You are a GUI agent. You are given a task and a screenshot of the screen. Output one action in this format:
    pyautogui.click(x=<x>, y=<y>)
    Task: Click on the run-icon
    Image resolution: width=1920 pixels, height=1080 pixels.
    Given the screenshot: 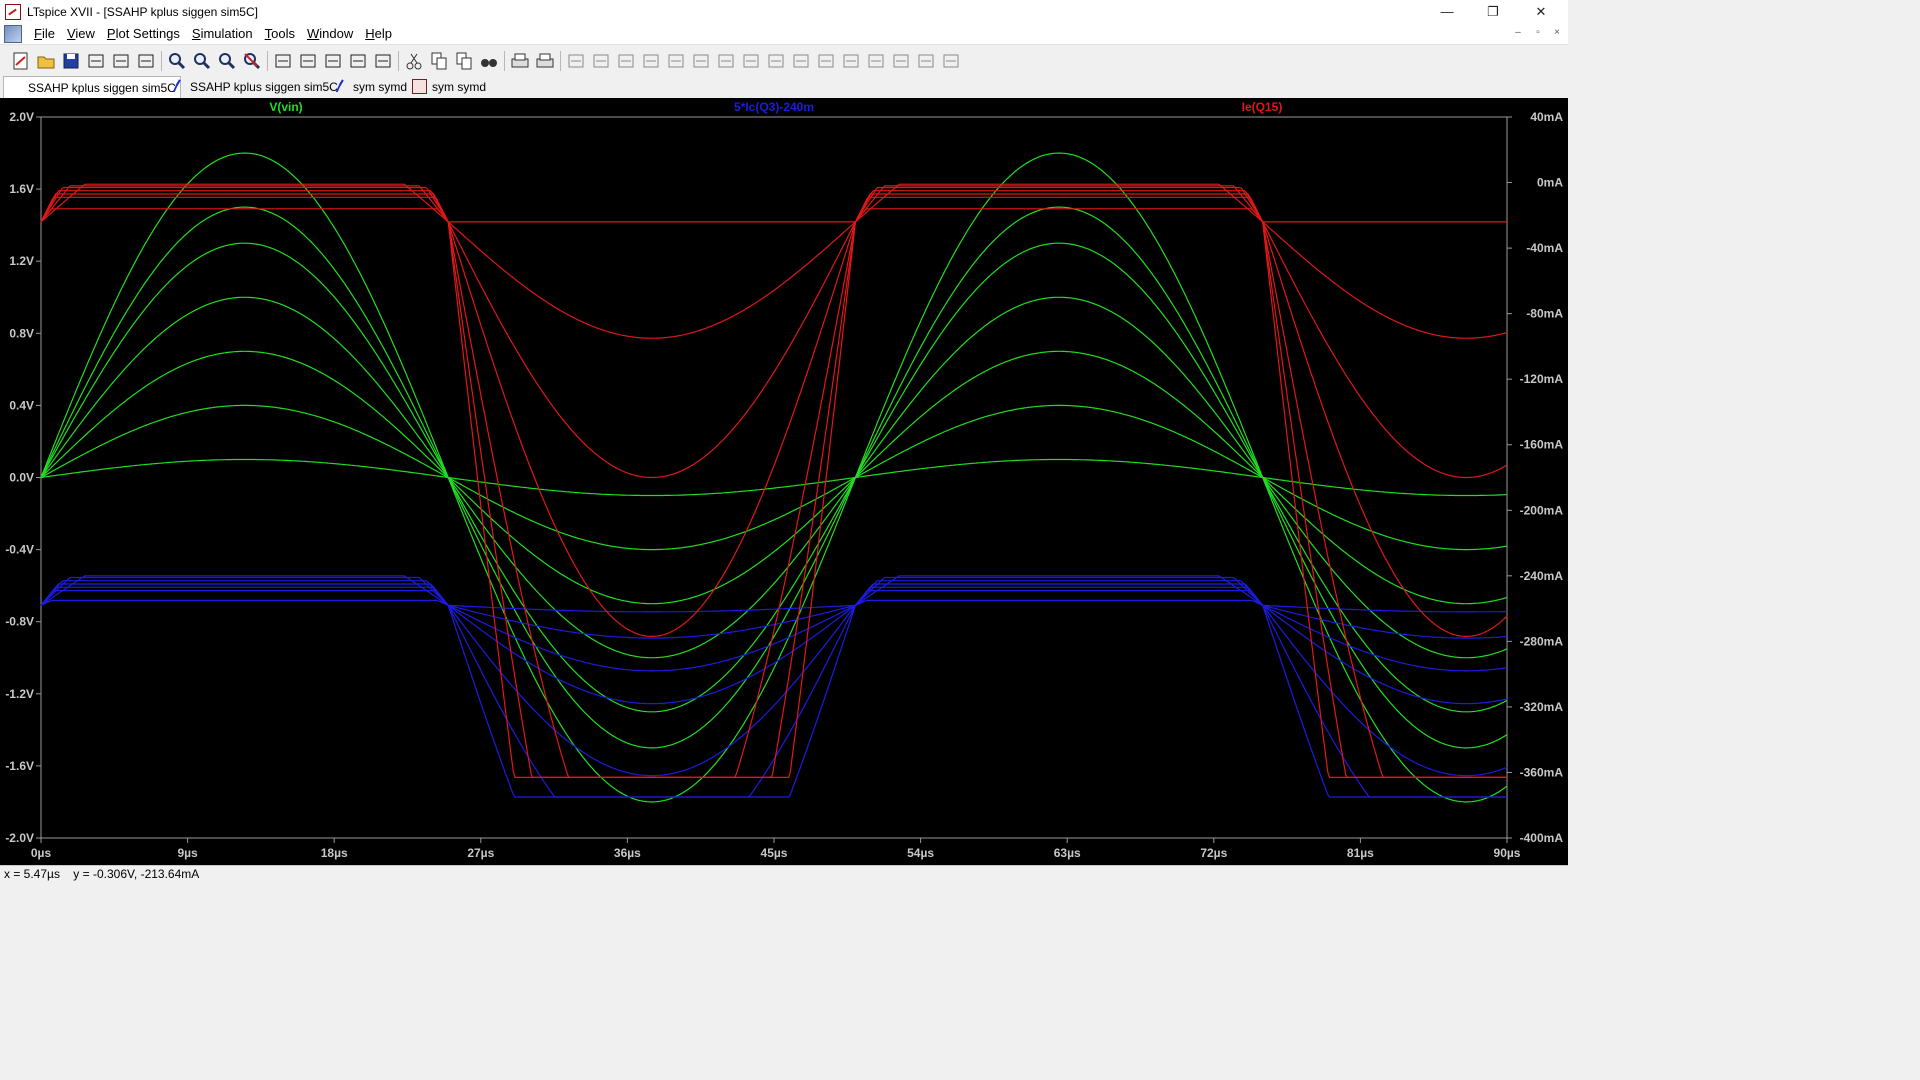 What is the action you would take?
    pyautogui.click(x=121, y=61)
    